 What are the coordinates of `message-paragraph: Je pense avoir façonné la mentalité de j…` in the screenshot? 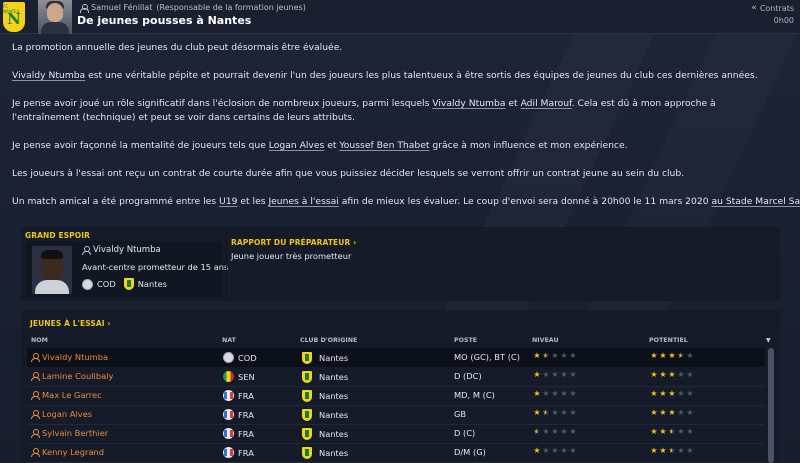 It's located at (320, 145).